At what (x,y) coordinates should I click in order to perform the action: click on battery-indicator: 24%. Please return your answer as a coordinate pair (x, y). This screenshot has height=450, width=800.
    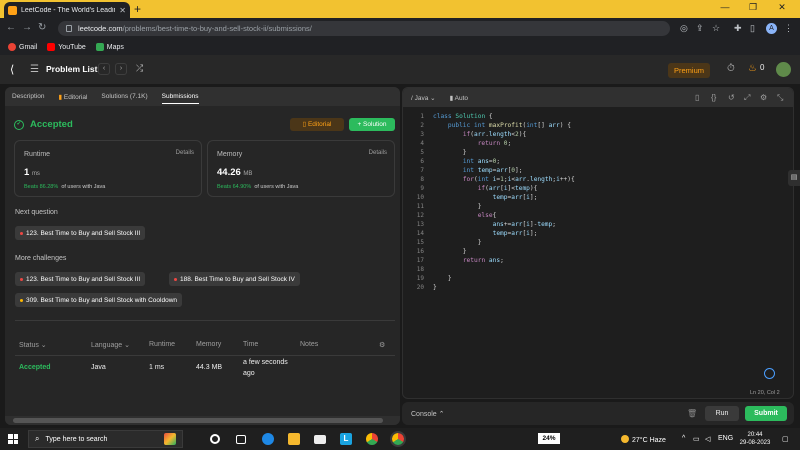
    Looking at the image, I should click on (549, 438).